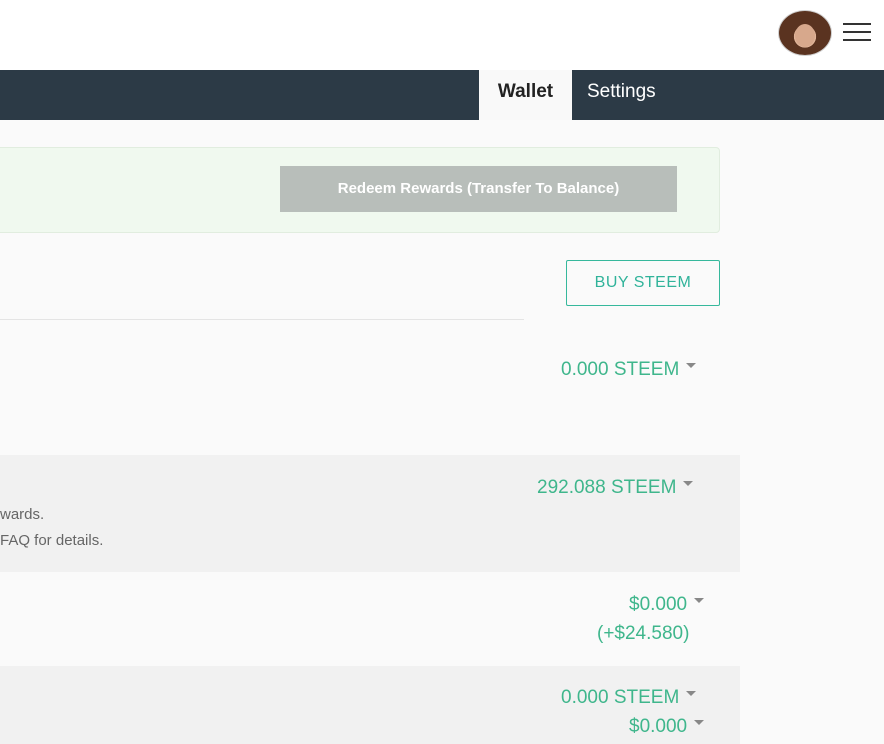  Describe the element at coordinates (621, 95) in the screenshot. I see `tab-settings: Settings` at that location.